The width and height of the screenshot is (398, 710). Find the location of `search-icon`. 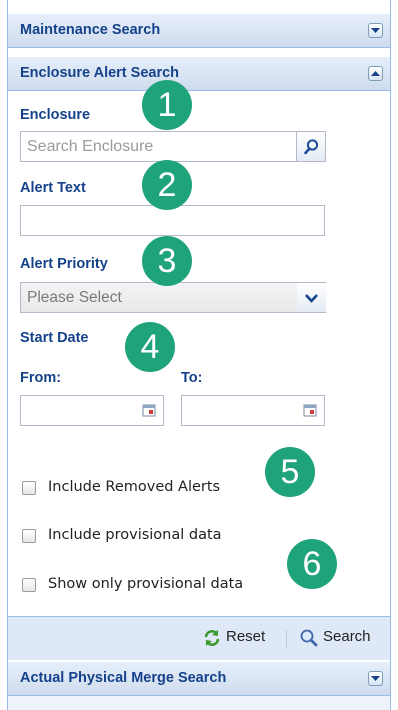

search-icon is located at coordinates (311, 146).